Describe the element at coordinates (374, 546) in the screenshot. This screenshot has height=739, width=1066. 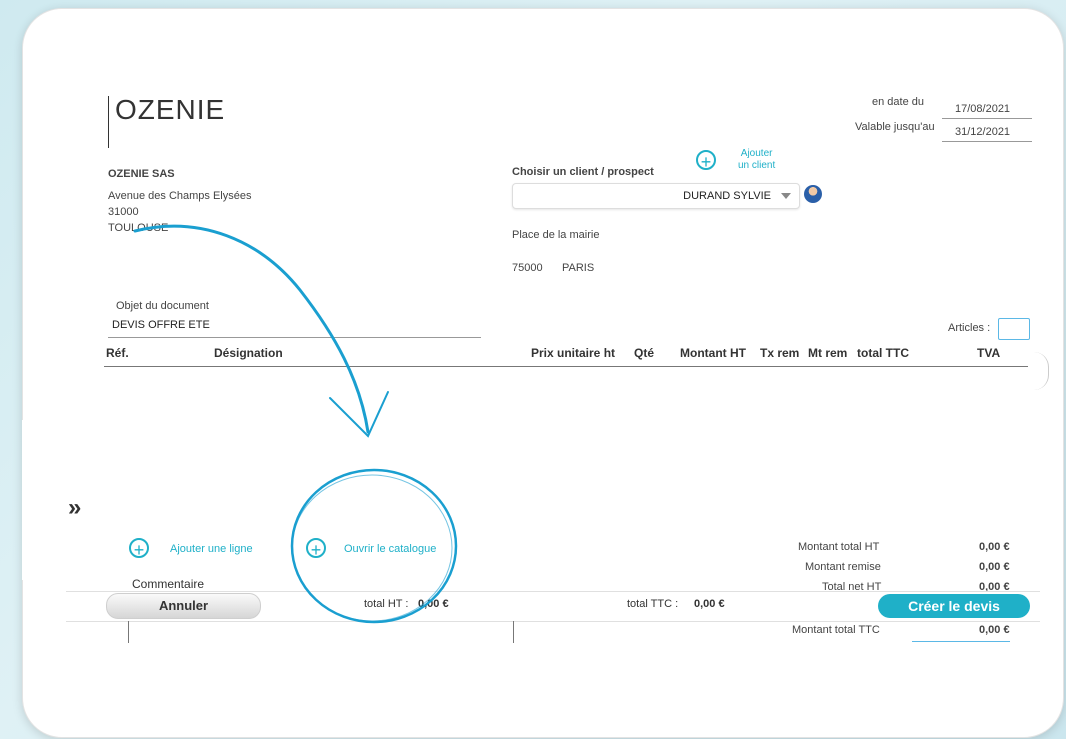
I see `annotation-circle` at that location.